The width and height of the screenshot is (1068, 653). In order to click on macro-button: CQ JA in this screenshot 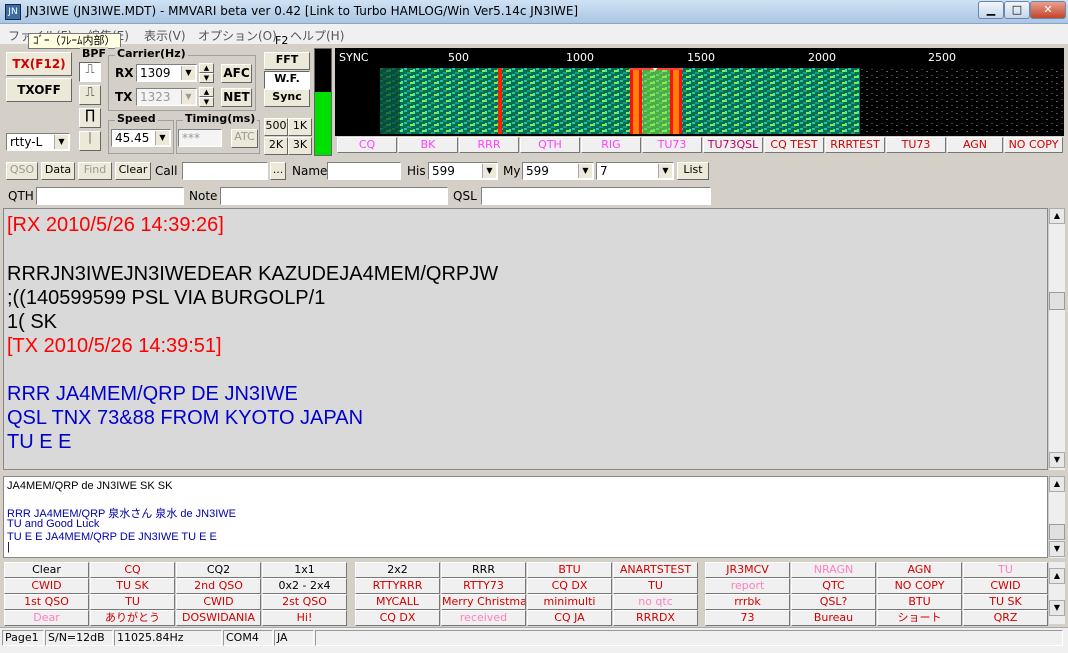, I will do `click(569, 618)`.